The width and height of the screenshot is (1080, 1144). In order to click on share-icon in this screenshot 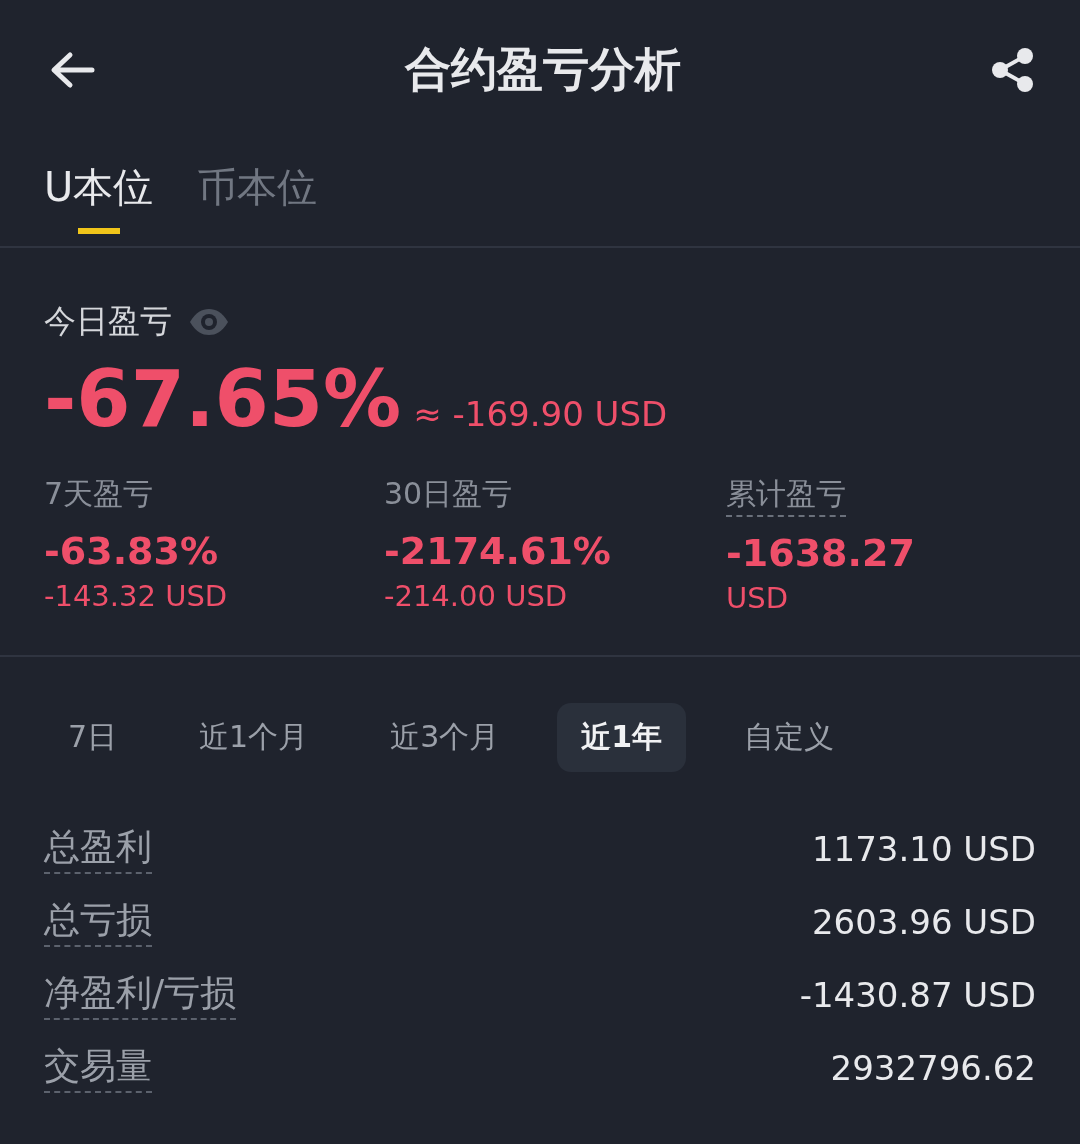, I will do `click(1013, 70)`.